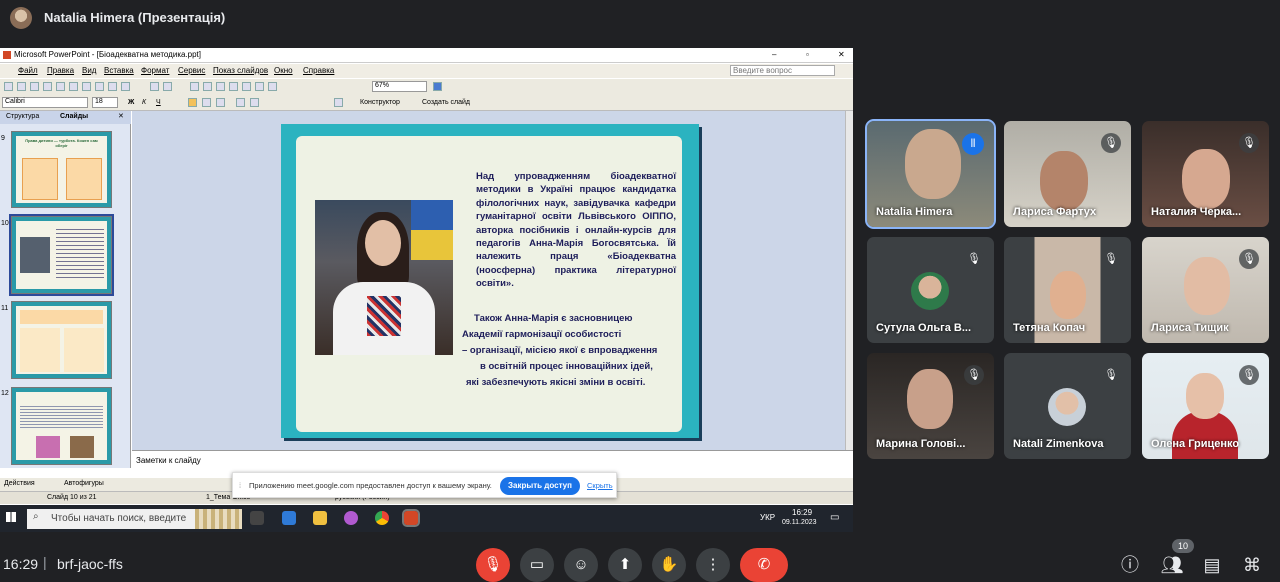  Describe the element at coordinates (8, 86) in the screenshot. I see `new-icon` at that location.